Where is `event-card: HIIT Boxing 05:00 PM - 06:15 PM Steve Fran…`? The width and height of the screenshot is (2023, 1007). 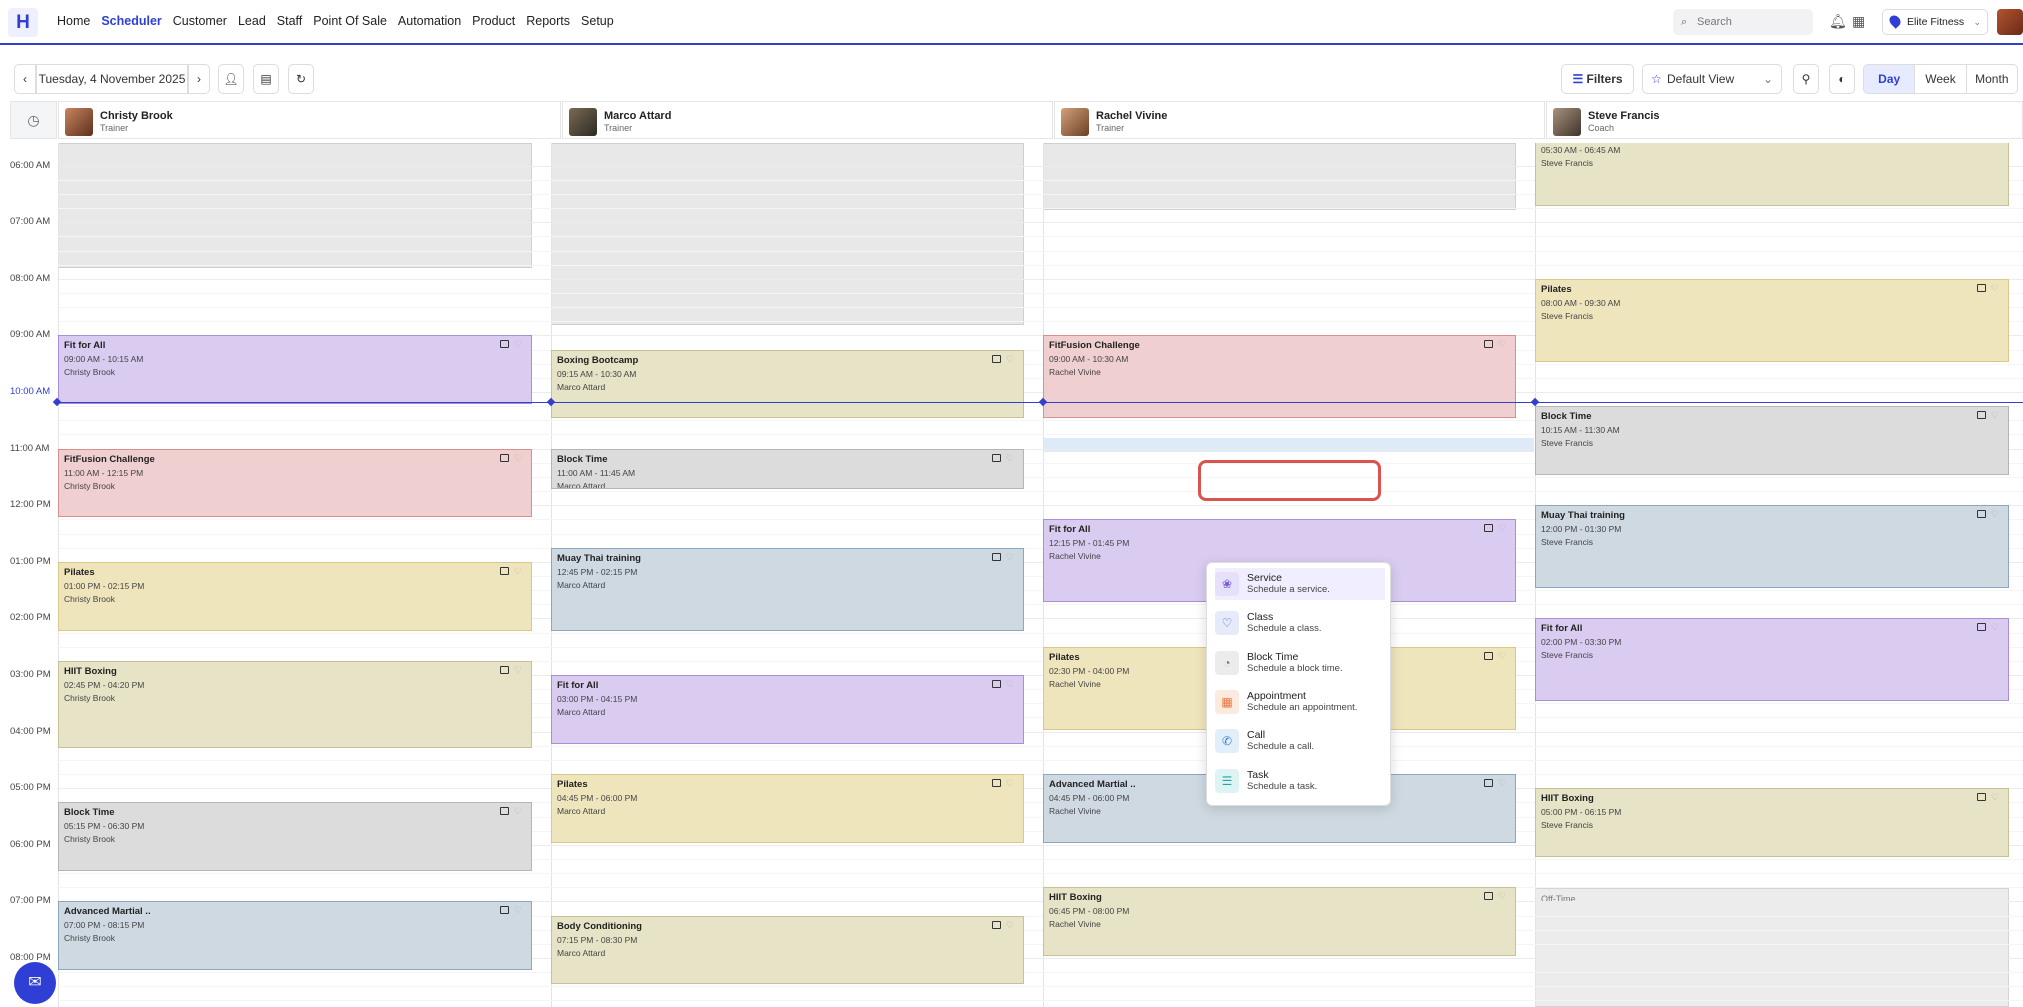
event-card: HIIT Boxing 05:00 PM - 06:15 PM Steve Fran… is located at coordinates (1772, 822).